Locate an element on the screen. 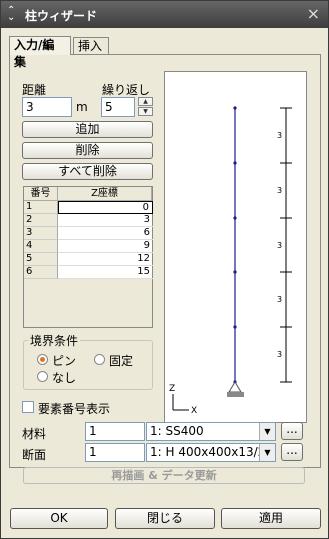 This screenshot has height=539, width=329. table-cell-z: 15 is located at coordinates (105, 272).